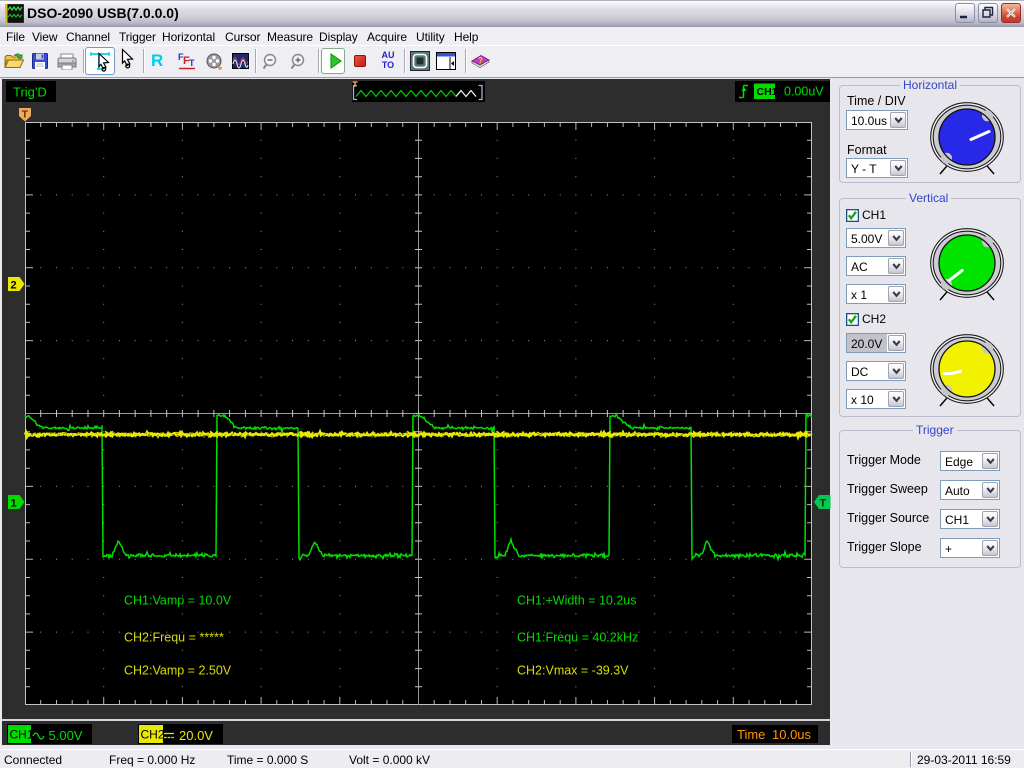  I want to click on svg-text: CH2:Vamp = 2.50V, so click(178, 671).